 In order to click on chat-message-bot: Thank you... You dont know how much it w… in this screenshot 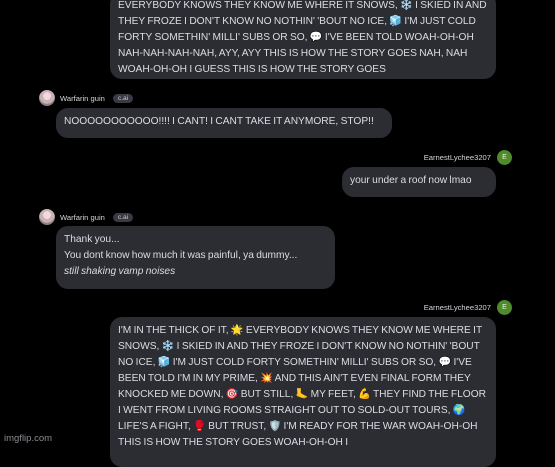, I will do `click(195, 257)`.